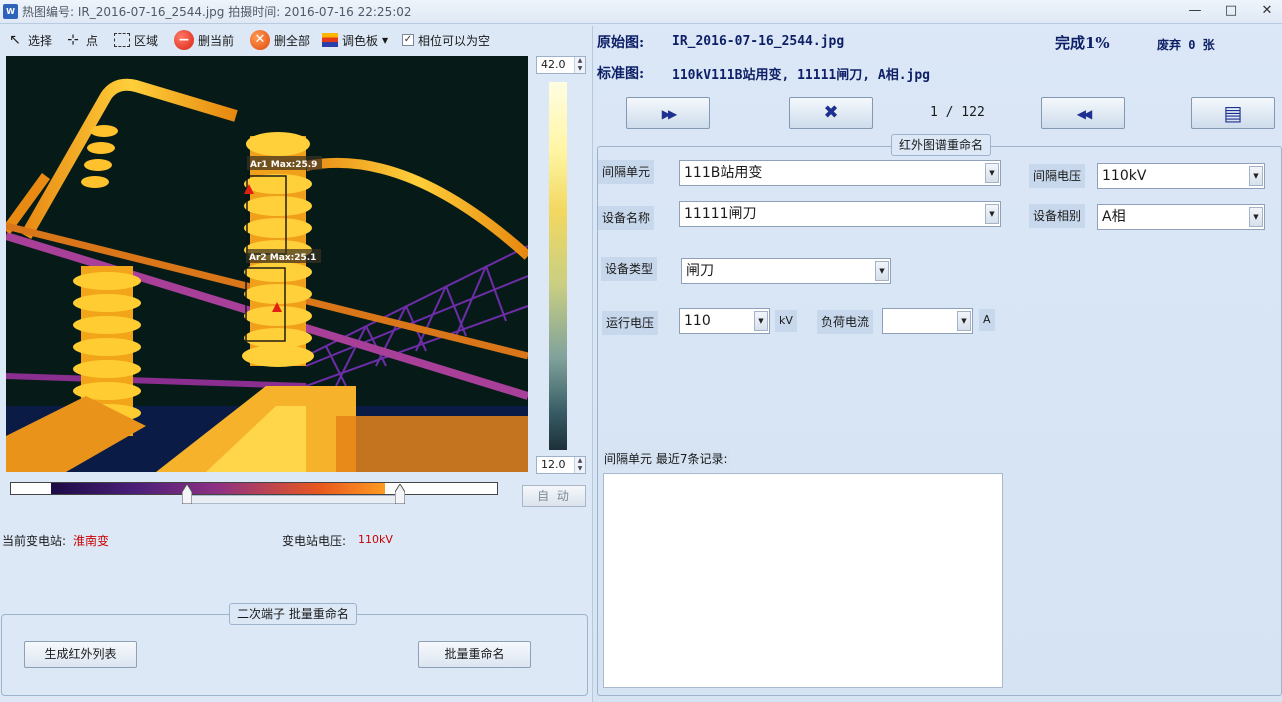 This screenshot has height=702, width=1282. What do you see at coordinates (375, 539) in the screenshot?
I see `station-voltage-value: 110kV` at bounding box center [375, 539].